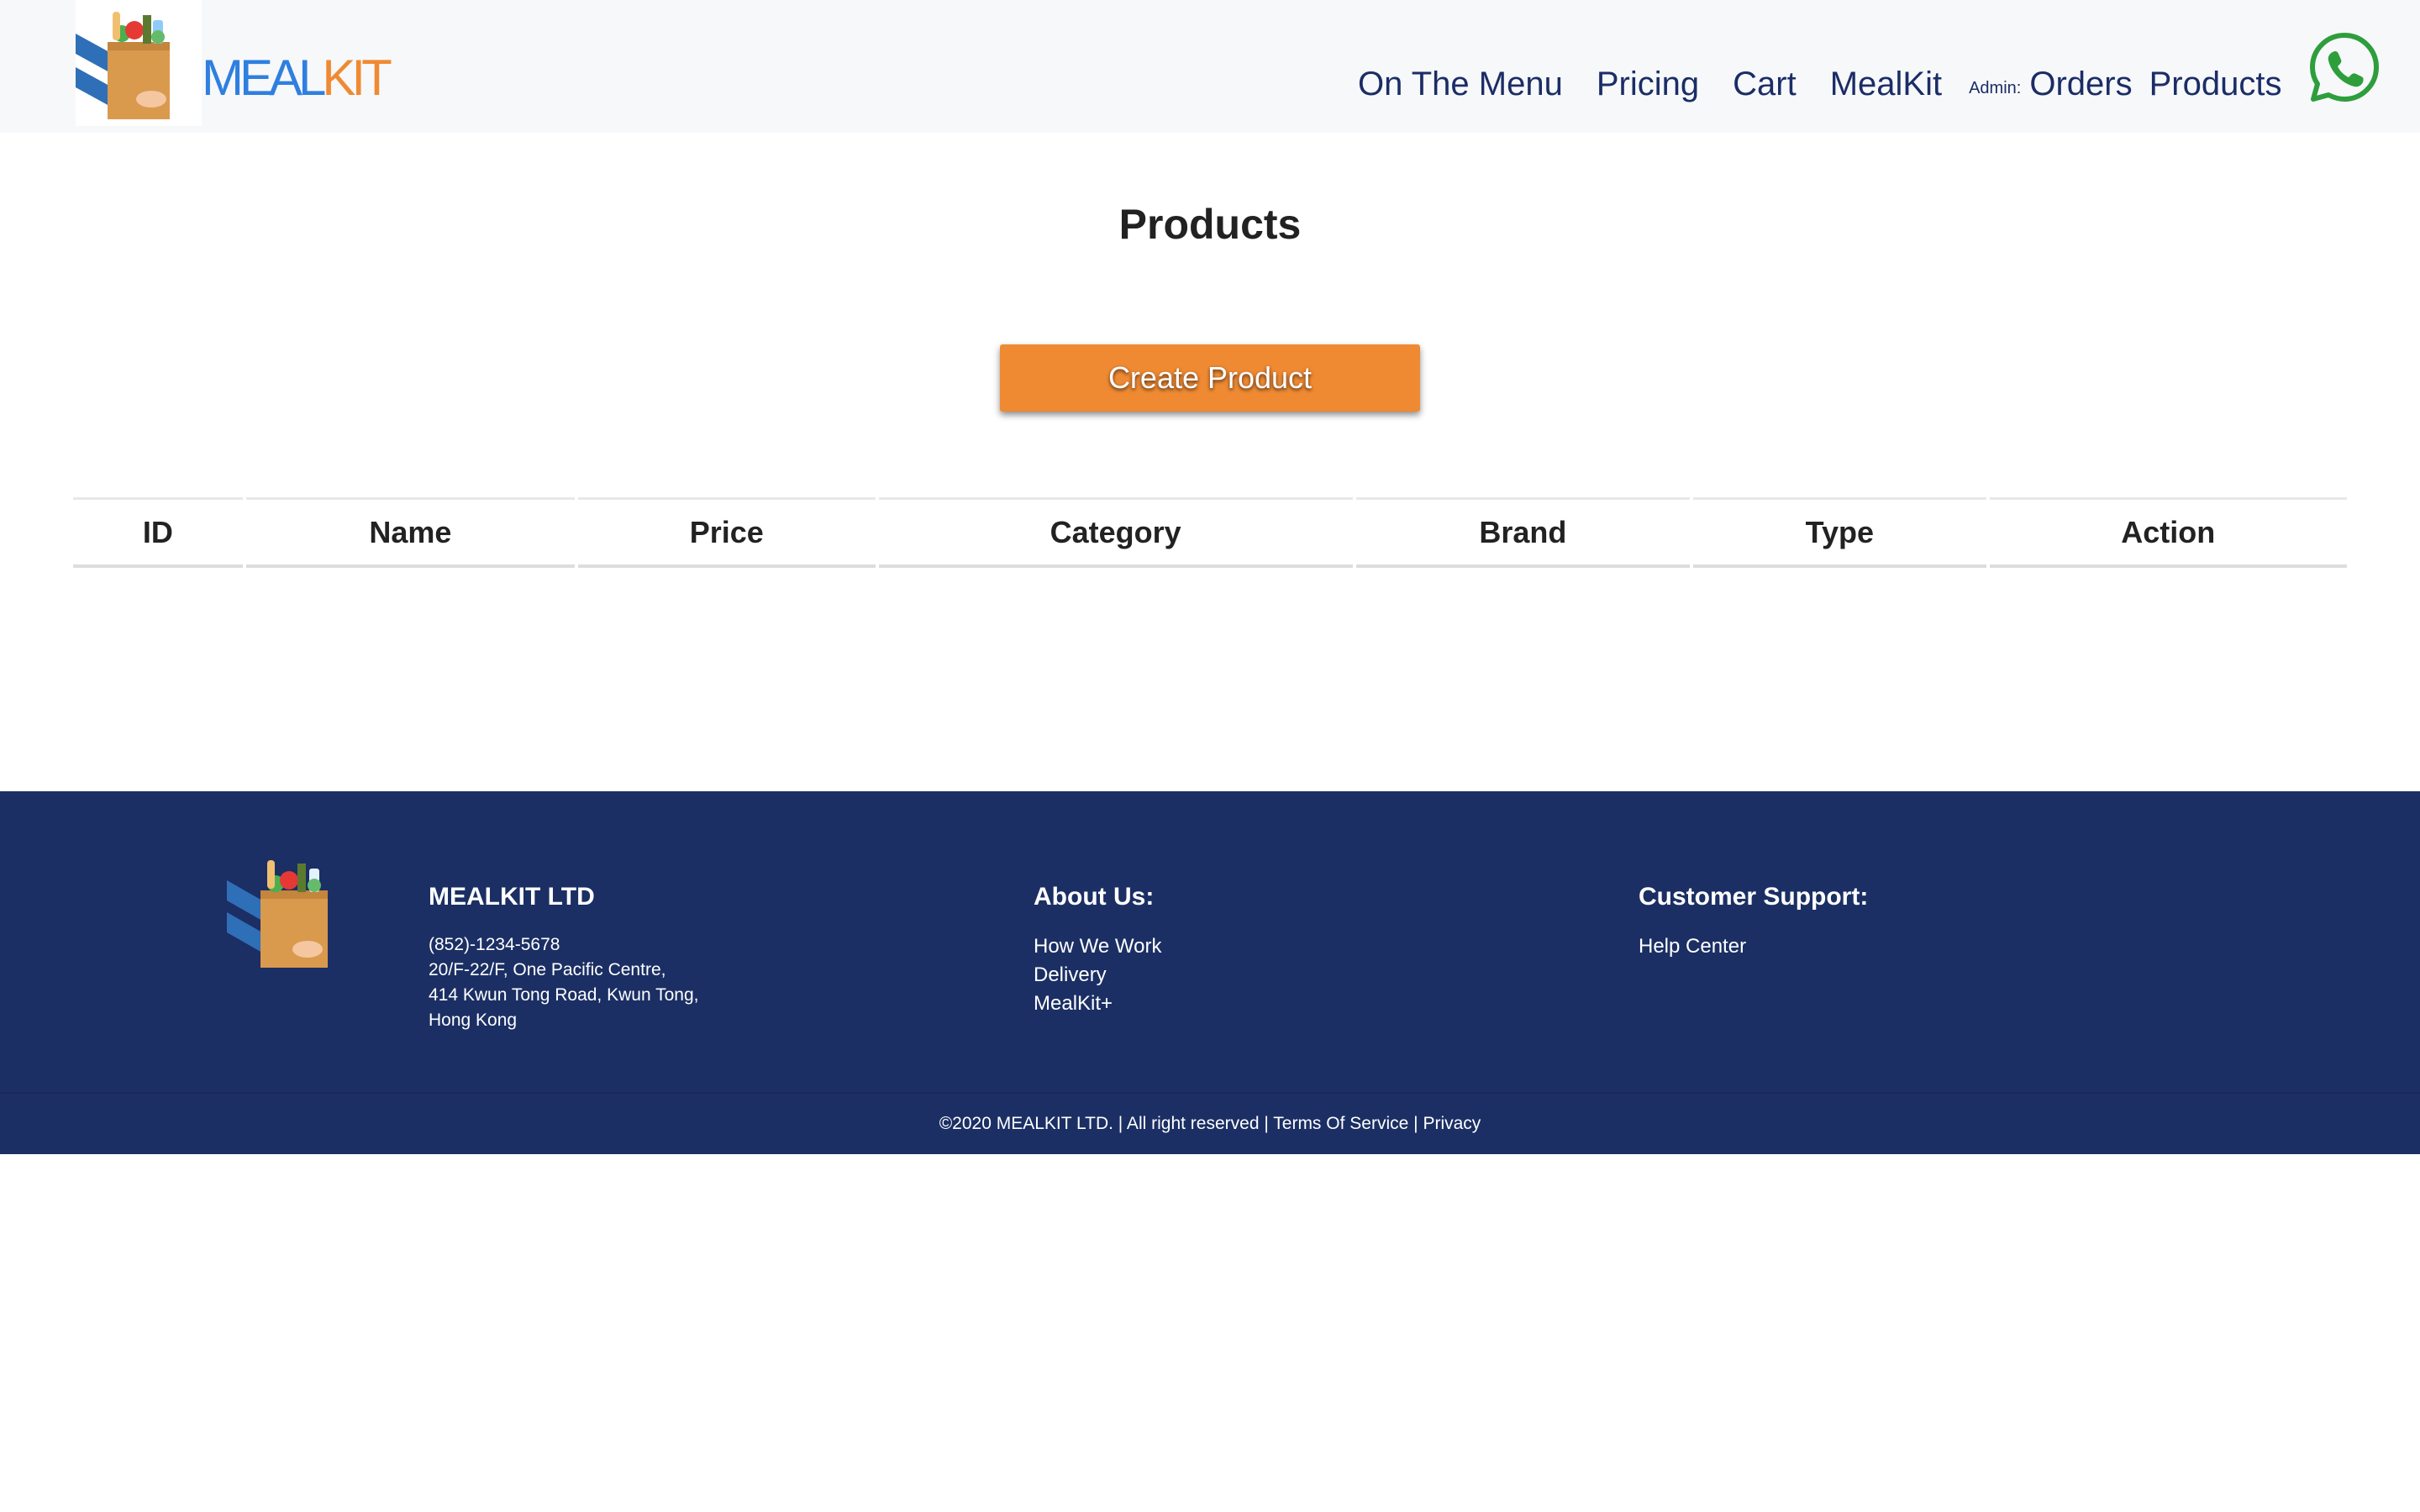 The height and width of the screenshot is (1512, 2420). Describe the element at coordinates (727, 532) in the screenshot. I see `column-header-price: Price` at that location.